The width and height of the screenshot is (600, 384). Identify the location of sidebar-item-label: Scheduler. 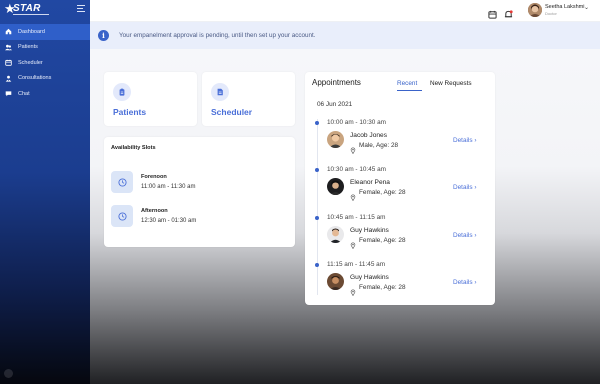
(30, 62).